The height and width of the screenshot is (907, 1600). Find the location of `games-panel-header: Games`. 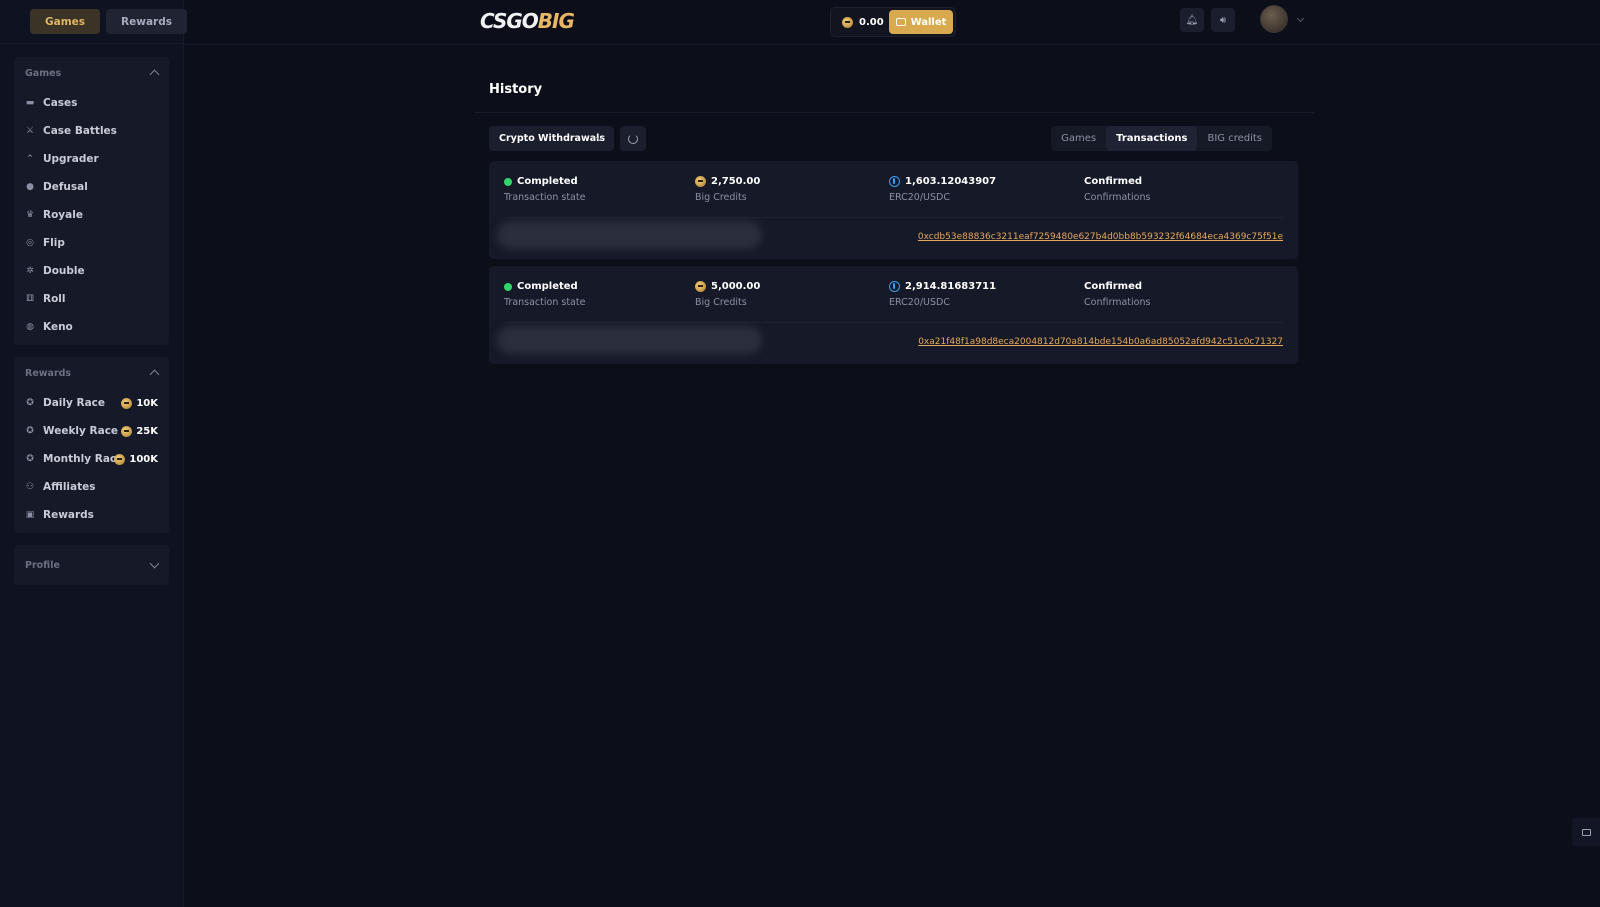

games-panel-header: Games is located at coordinates (91, 73).